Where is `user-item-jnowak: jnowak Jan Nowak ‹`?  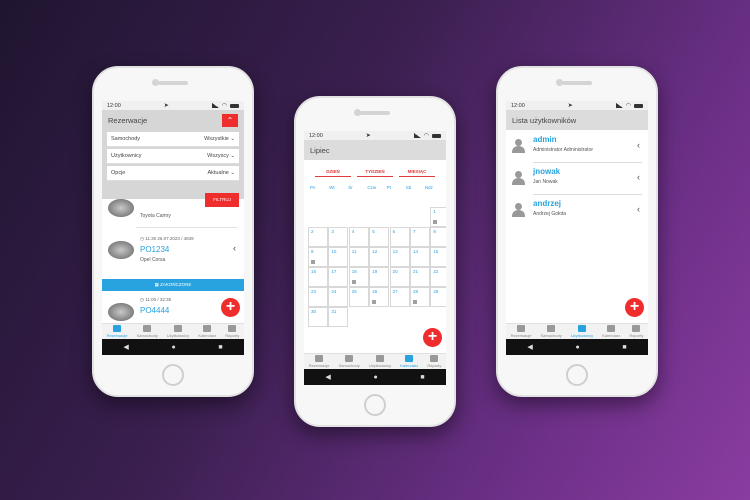 user-item-jnowak: jnowak Jan Nowak ‹ is located at coordinates (577, 179).